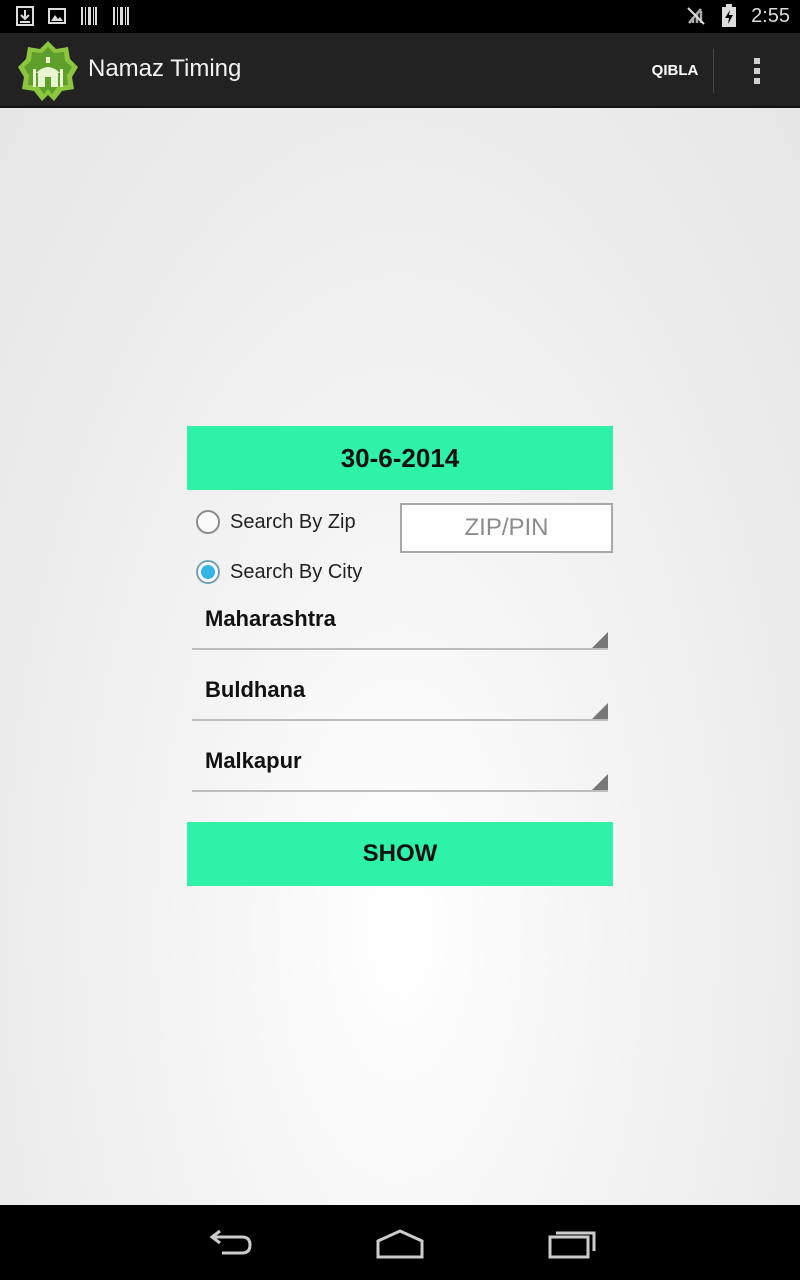 The height and width of the screenshot is (1280, 800). Describe the element at coordinates (400, 767) in the screenshot. I see `city-spinner: Malkapur` at that location.